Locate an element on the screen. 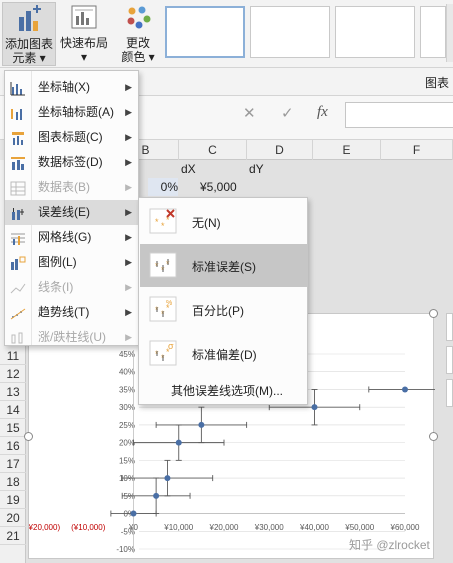  chart-styles-side-button is located at coordinates (449, 360).